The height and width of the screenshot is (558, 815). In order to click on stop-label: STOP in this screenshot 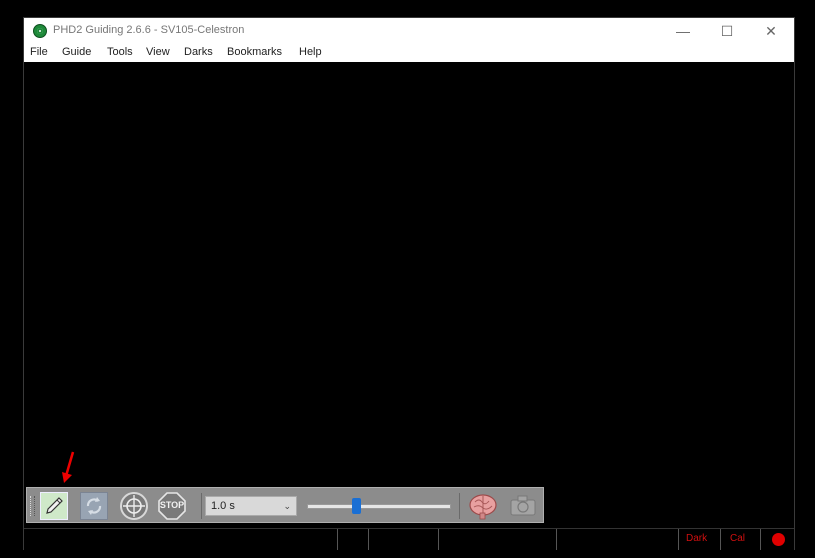, I will do `click(172, 505)`.